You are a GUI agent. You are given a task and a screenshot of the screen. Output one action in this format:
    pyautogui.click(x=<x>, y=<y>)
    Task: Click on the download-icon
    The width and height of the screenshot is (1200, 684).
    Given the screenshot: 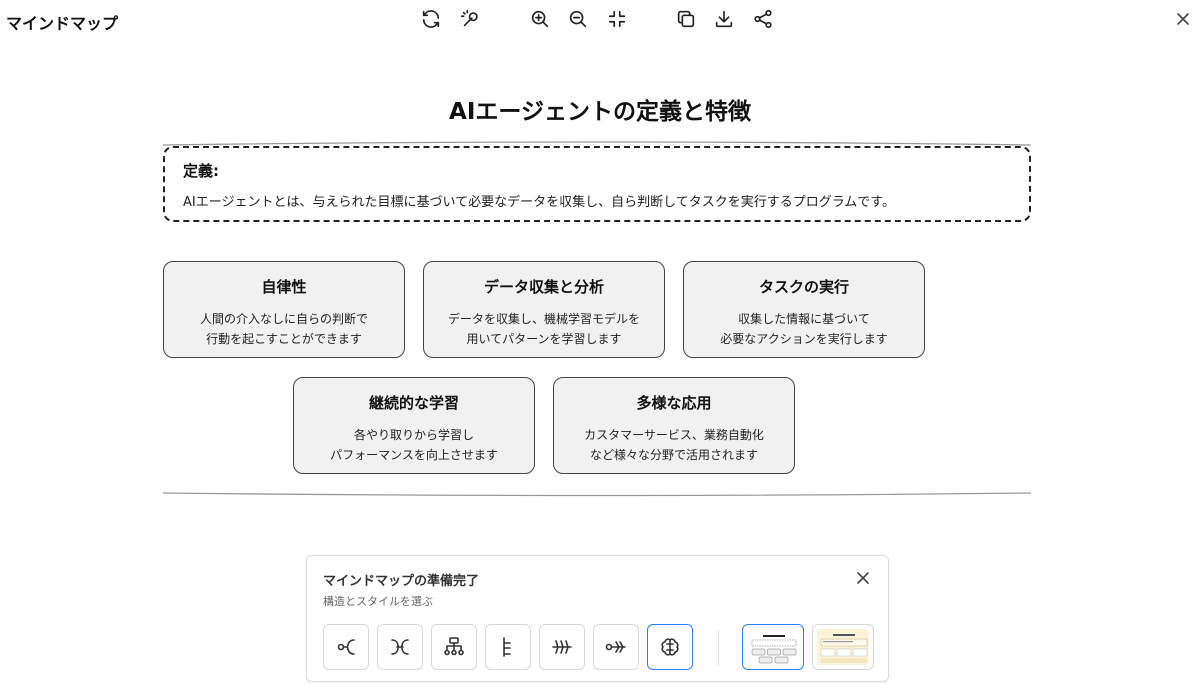 What is the action you would take?
    pyautogui.click(x=724, y=19)
    